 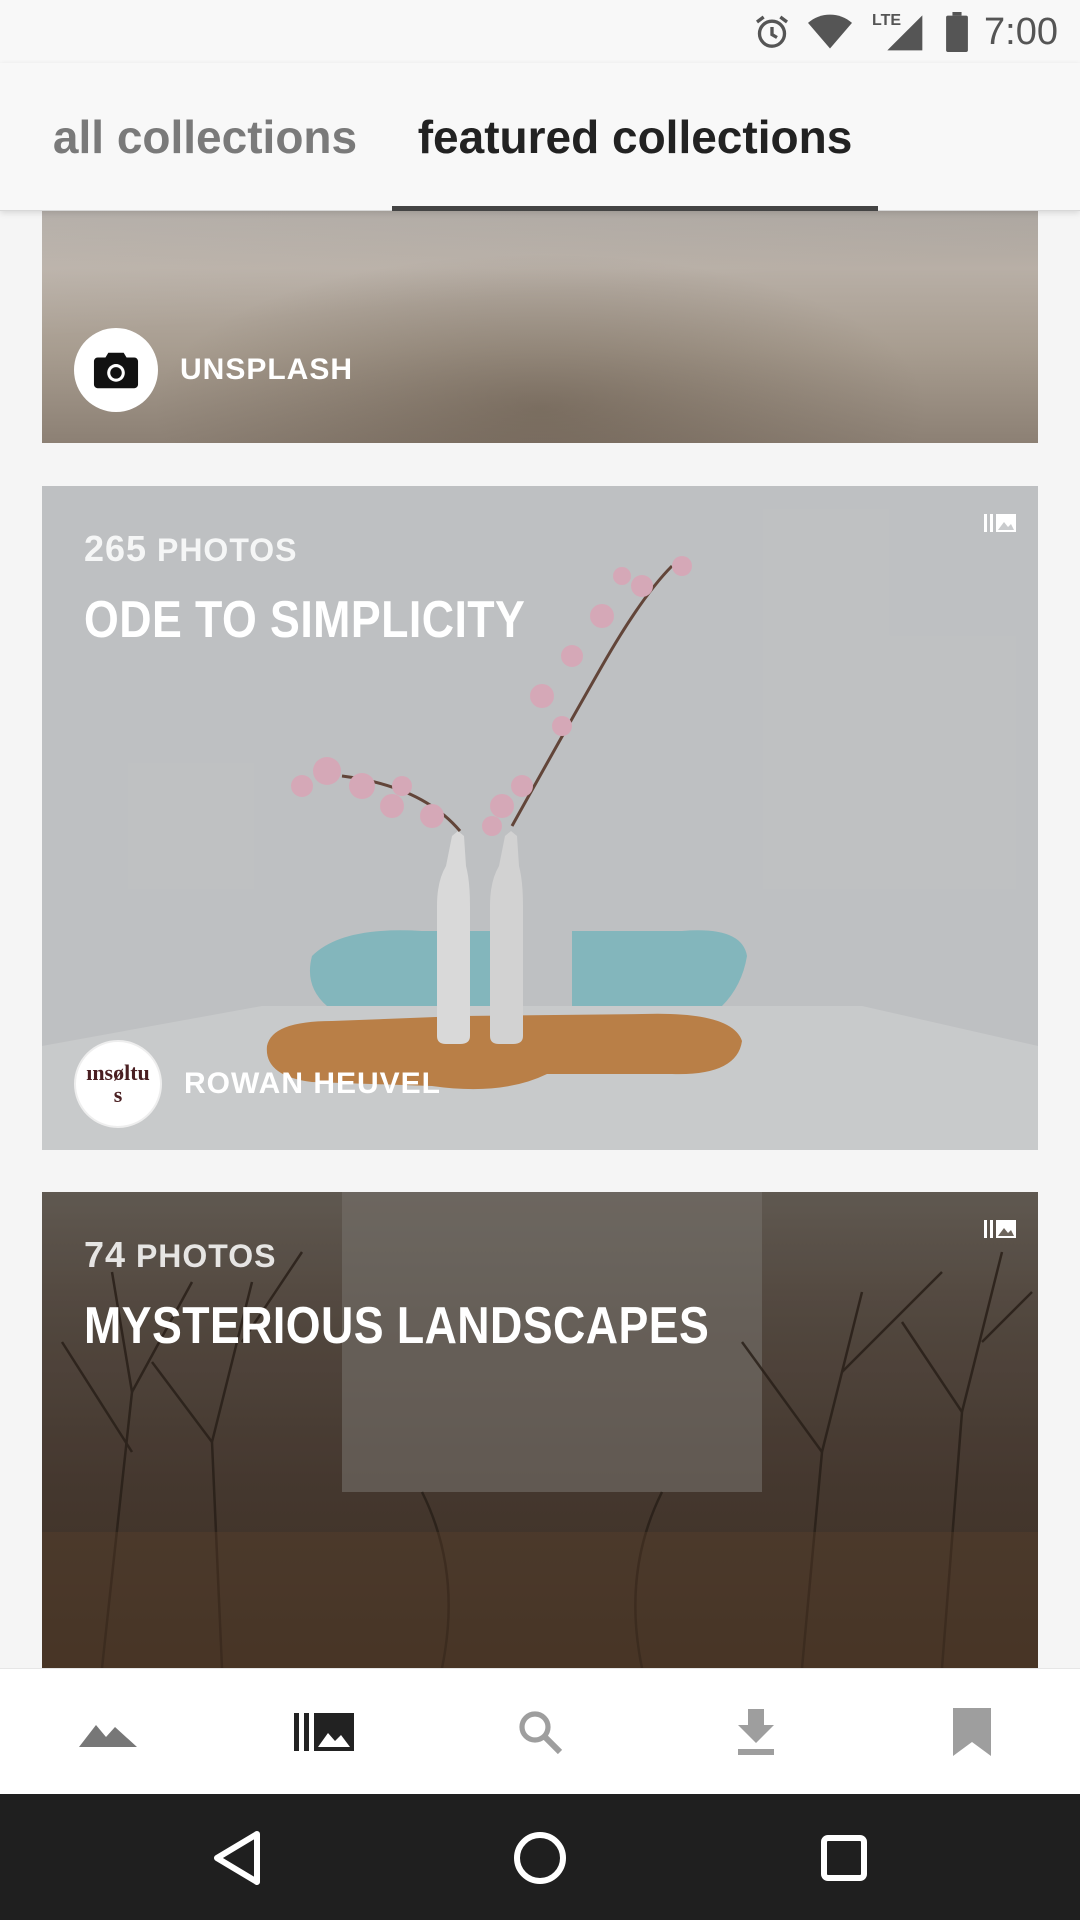 I want to click on collection-title: MYSTERIOUS LANDSCAPES, so click(x=397, y=1326).